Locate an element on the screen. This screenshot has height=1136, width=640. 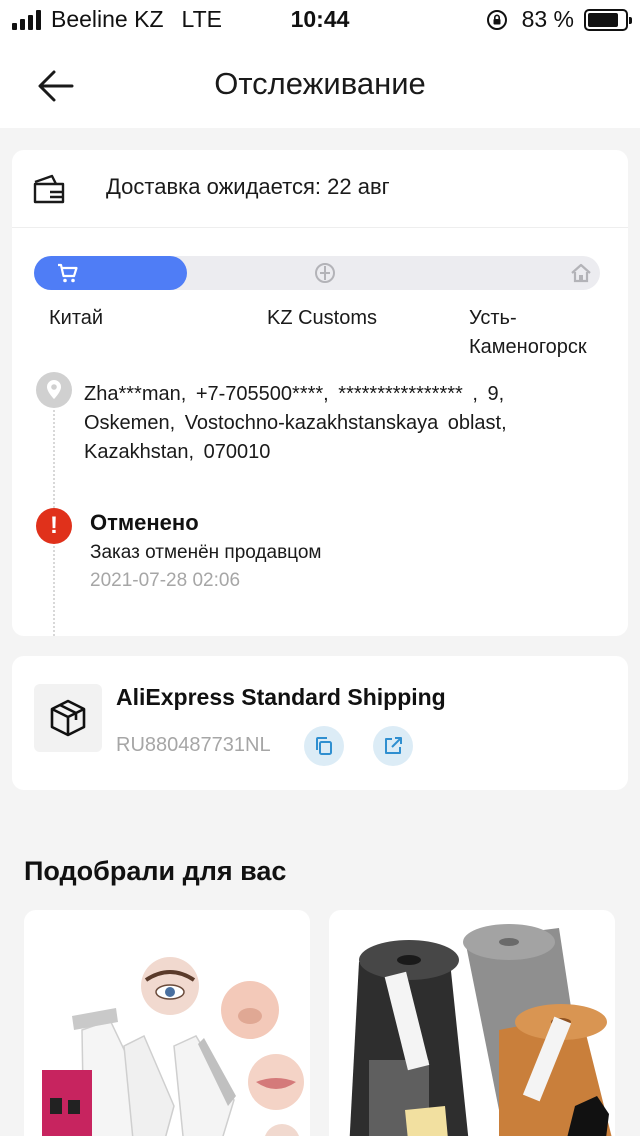
battery-percent: 83 % is located at coordinates (547, 19).